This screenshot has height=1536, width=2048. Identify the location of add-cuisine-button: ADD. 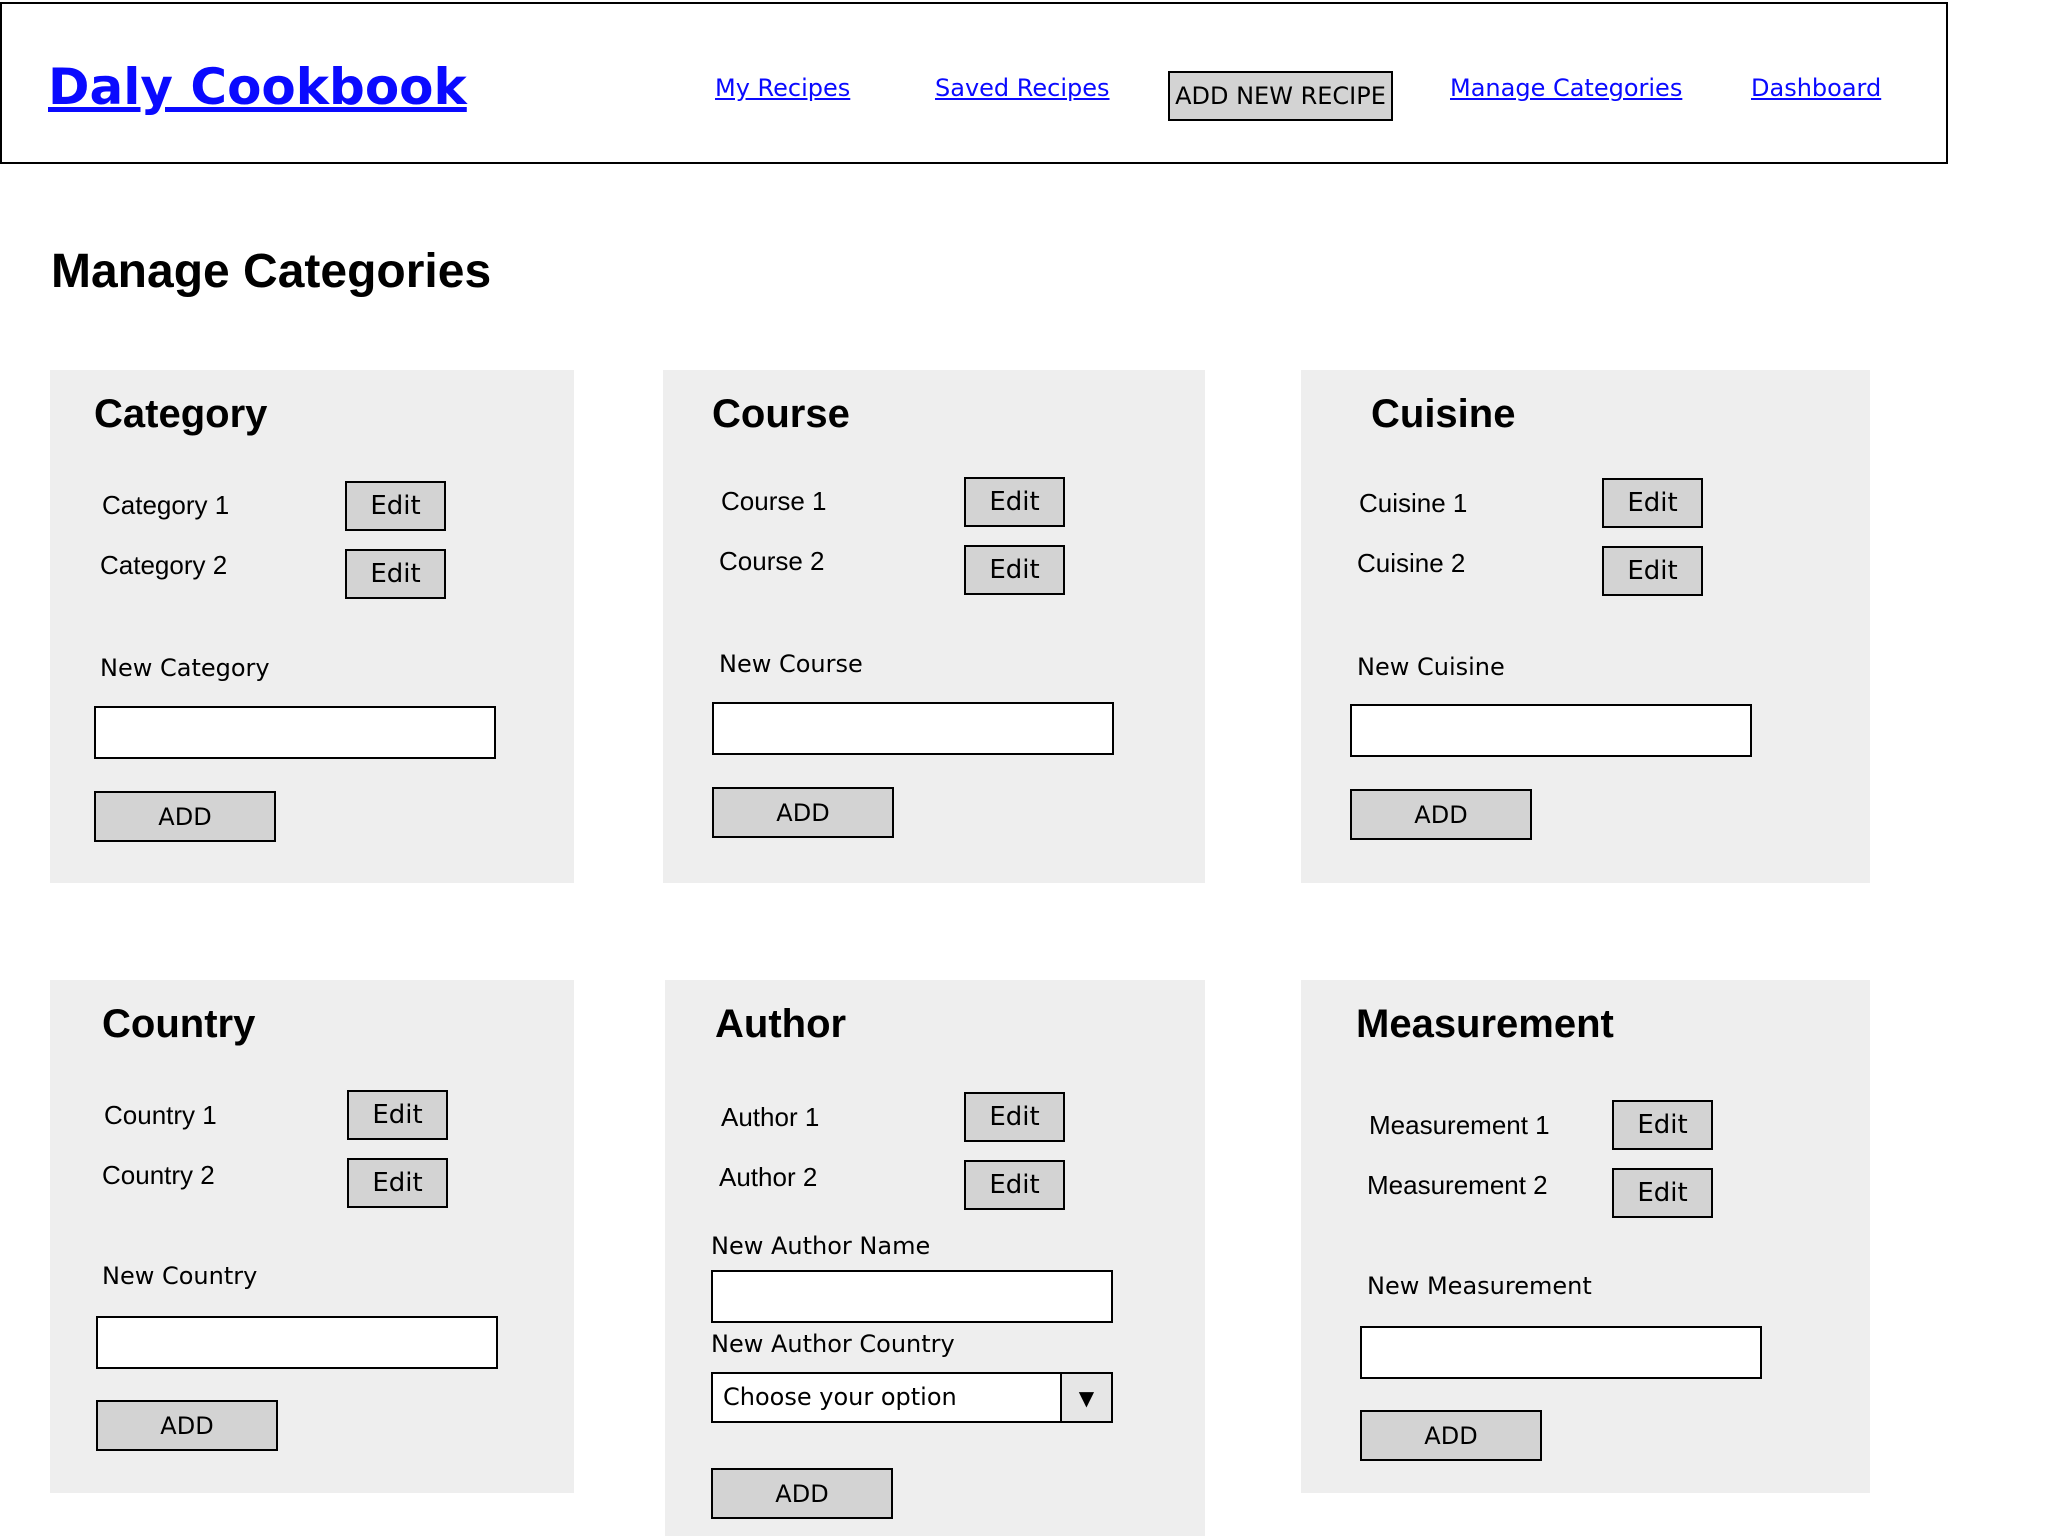
(1441, 814).